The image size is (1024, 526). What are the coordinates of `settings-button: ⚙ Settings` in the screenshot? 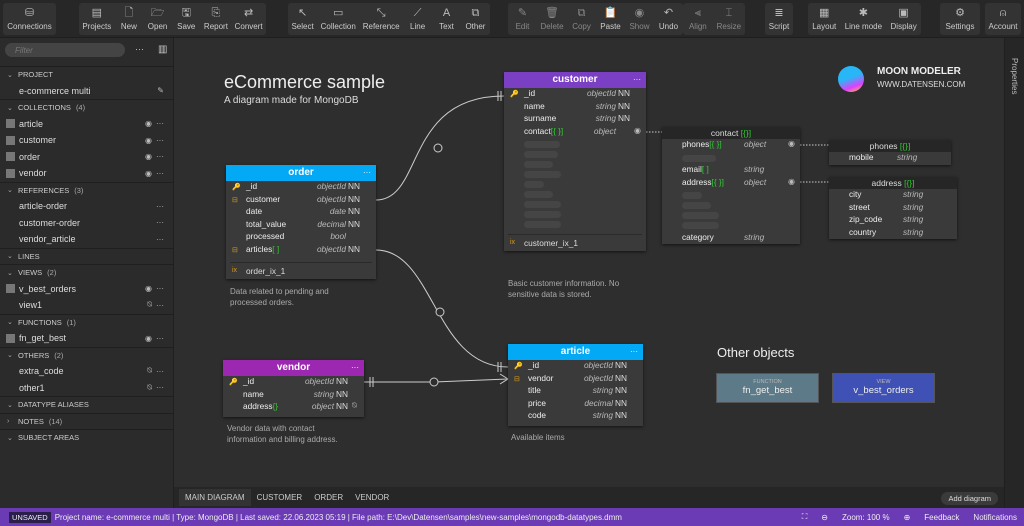 It's located at (960, 19).